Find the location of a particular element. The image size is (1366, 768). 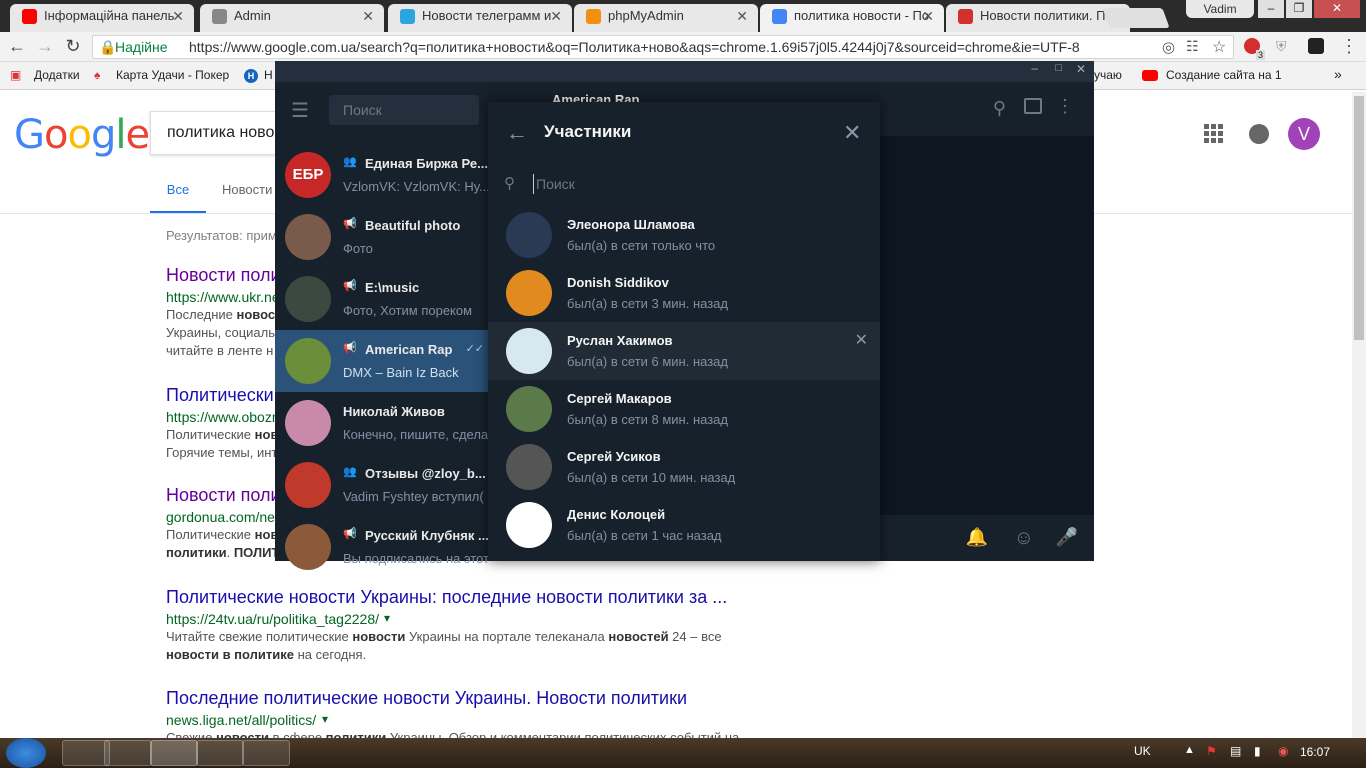

bookmark-apps: Додатки is located at coordinates (57, 75).